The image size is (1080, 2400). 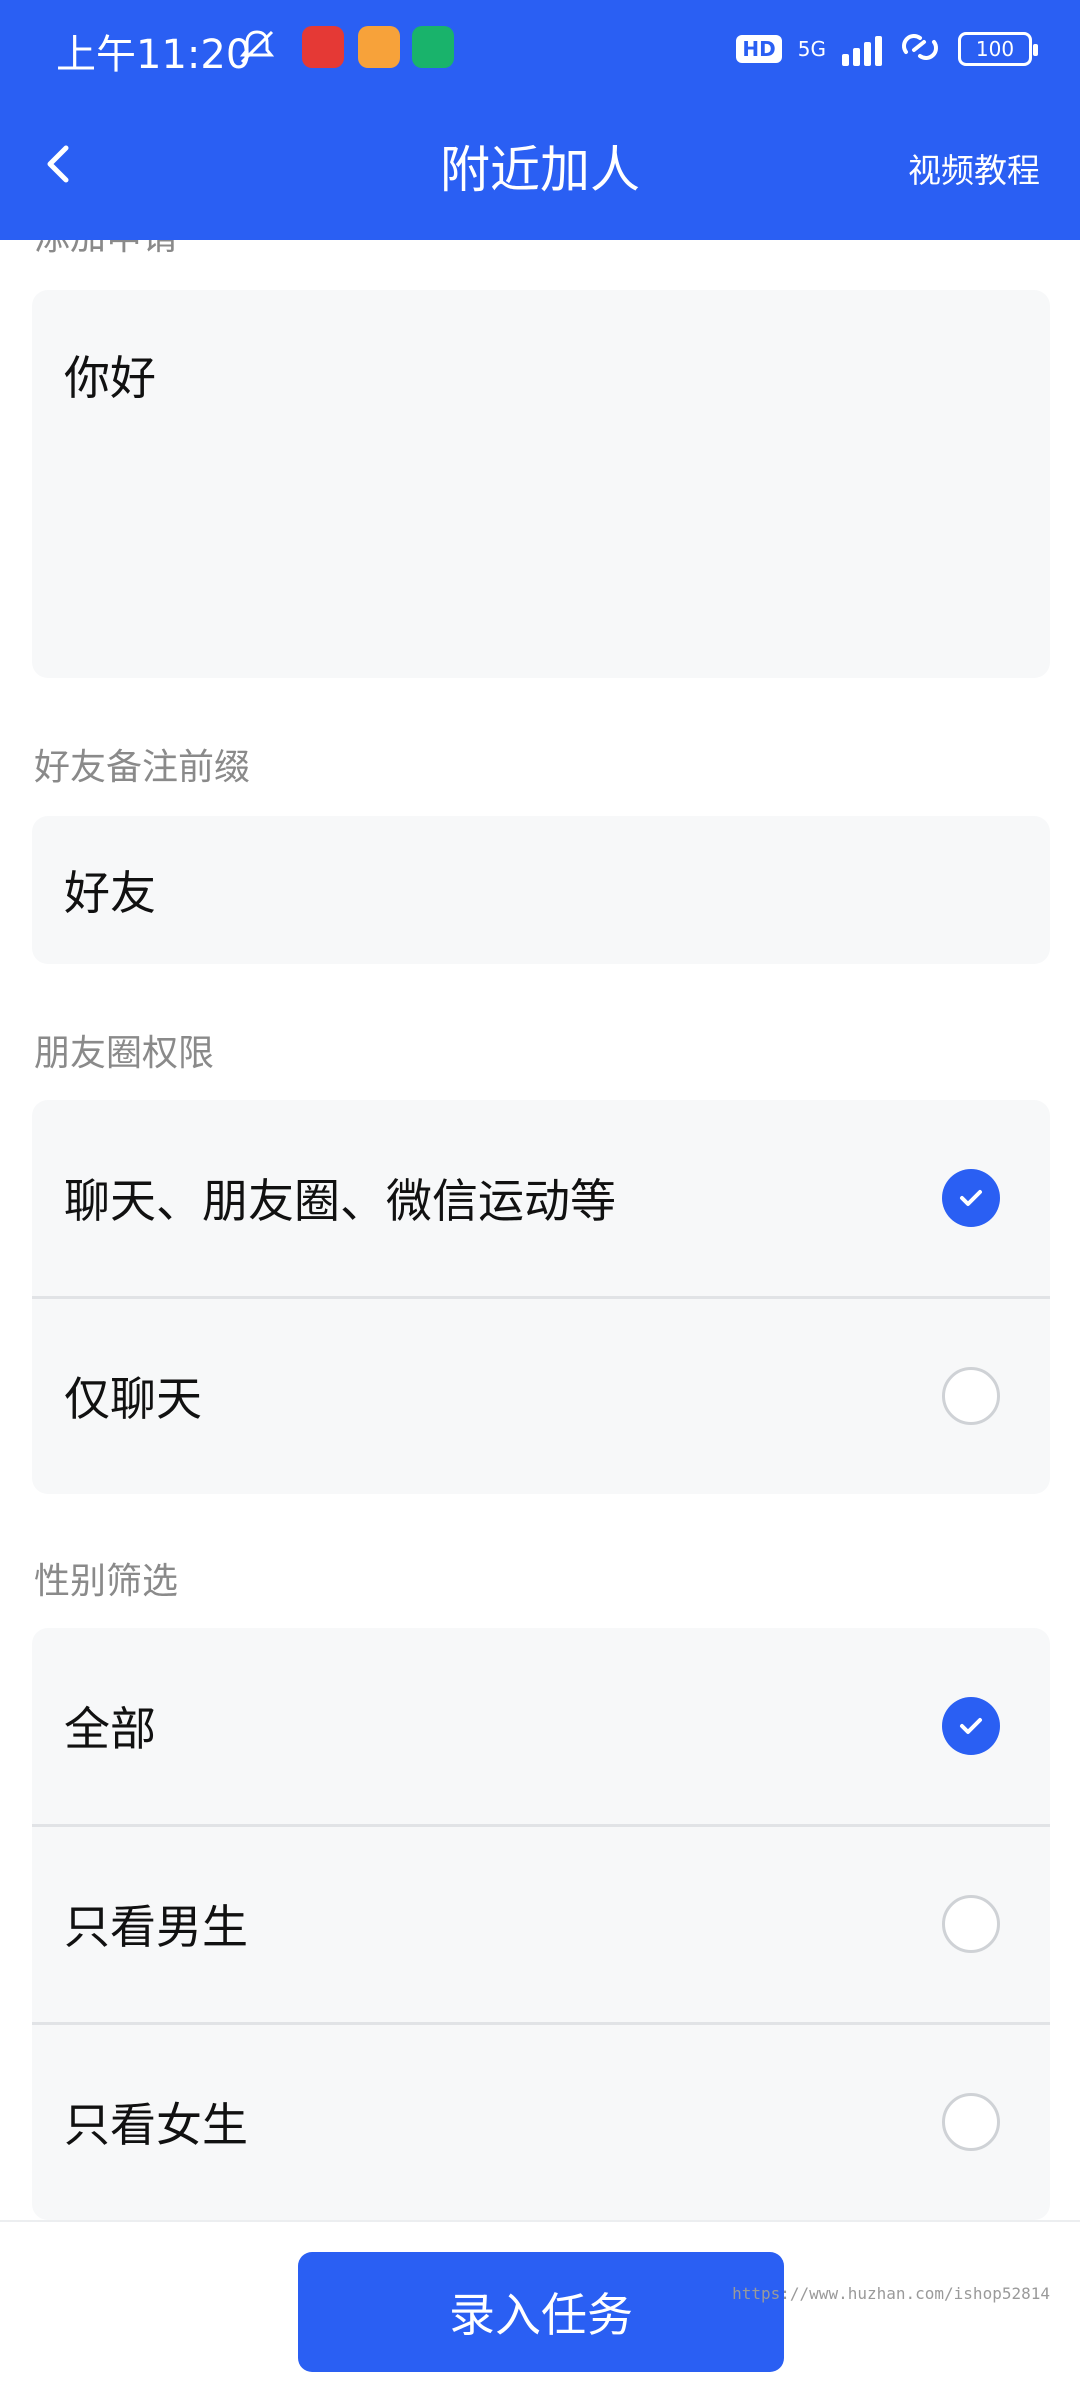 I want to click on remark-value: 好友, so click(x=110, y=893).